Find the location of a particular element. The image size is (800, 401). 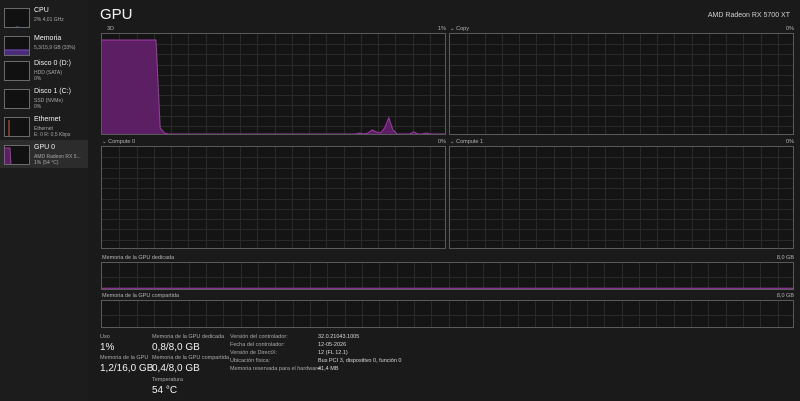

engine-3d-percent: 1% is located at coordinates (442, 29).